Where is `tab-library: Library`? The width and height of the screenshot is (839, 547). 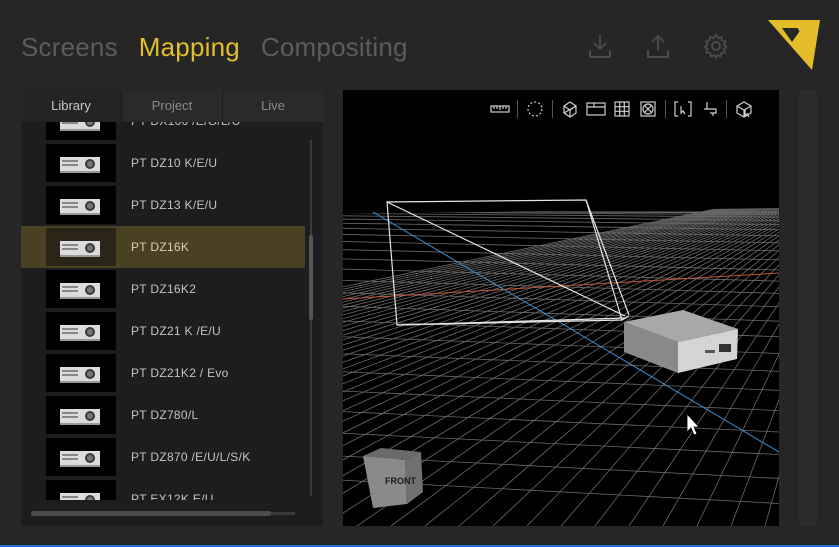
tab-library: Library is located at coordinates (71, 106).